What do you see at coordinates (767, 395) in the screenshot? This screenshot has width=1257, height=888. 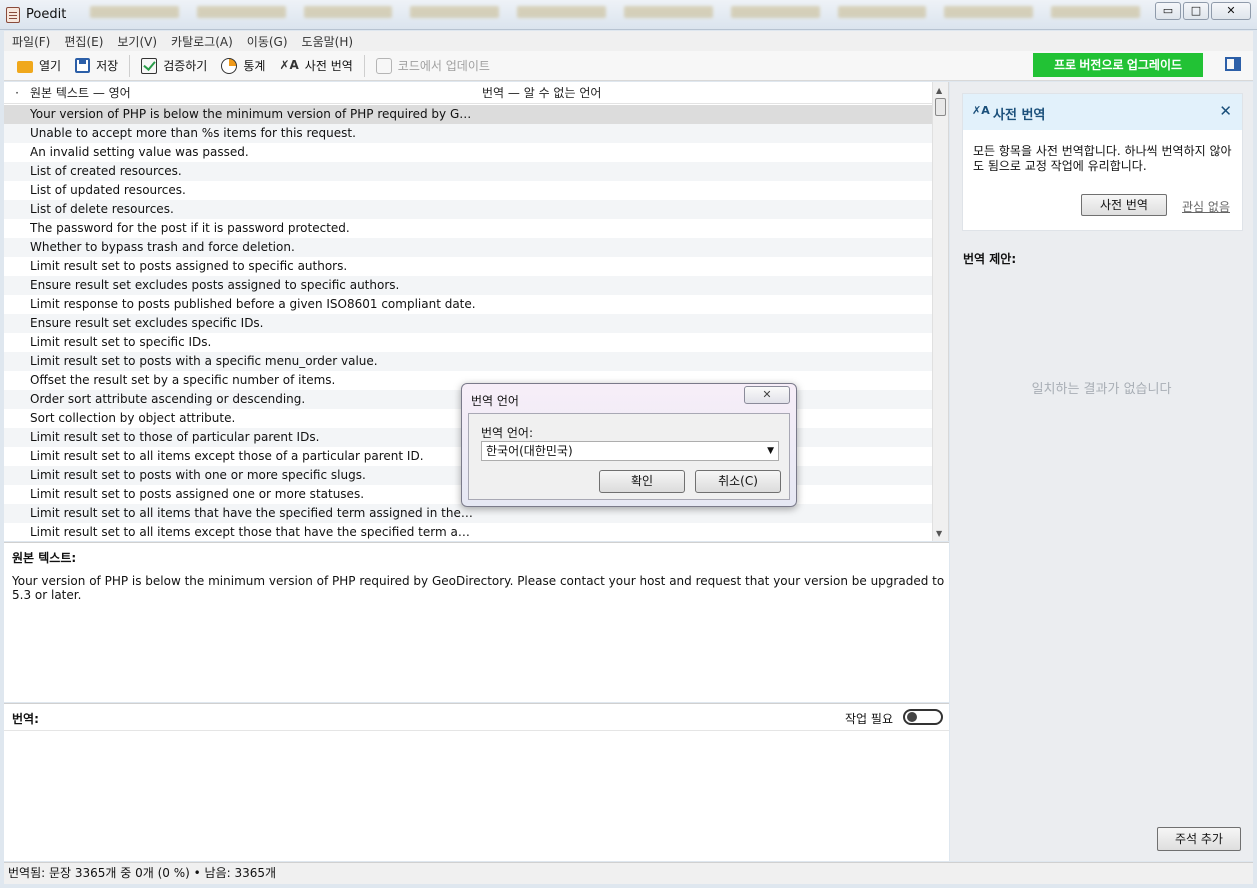 I see `dialog-close-button: ✕` at bounding box center [767, 395].